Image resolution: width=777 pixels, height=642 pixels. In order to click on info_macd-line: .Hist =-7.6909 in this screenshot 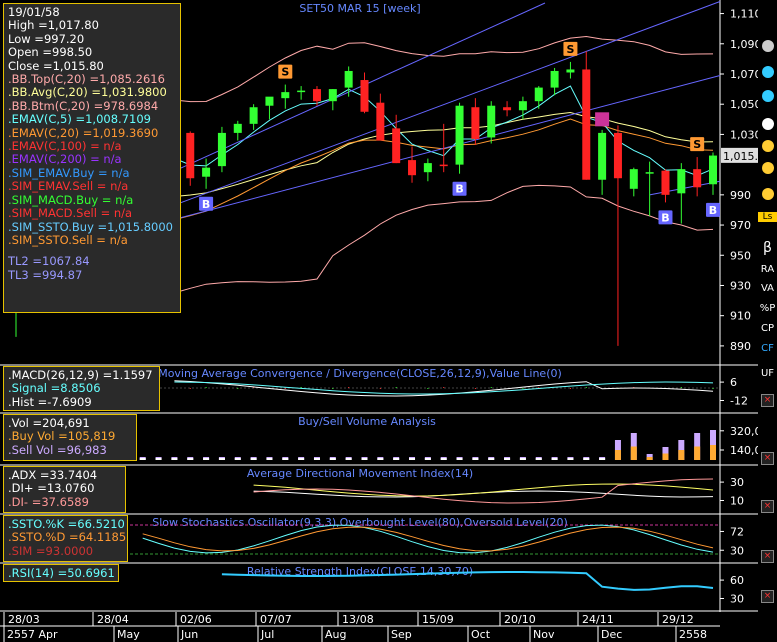, I will do `click(50, 401)`.